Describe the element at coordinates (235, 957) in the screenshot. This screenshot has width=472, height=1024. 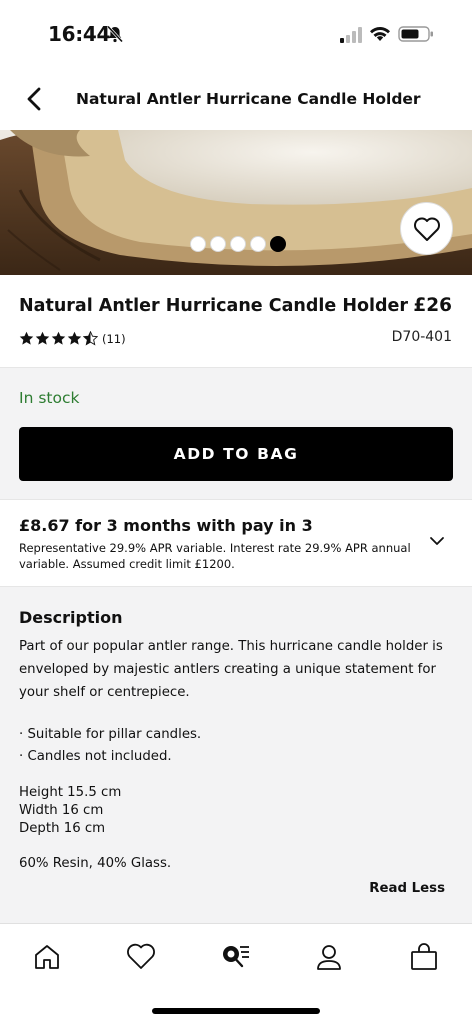
I see `search-list-icon` at that location.